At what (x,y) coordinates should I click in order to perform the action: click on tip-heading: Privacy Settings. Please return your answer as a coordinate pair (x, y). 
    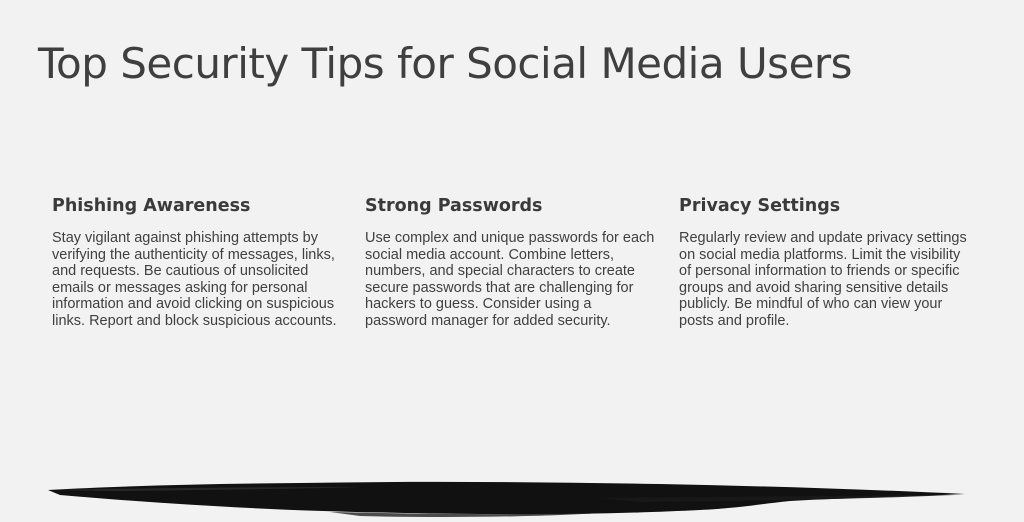
    Looking at the image, I should click on (760, 206).